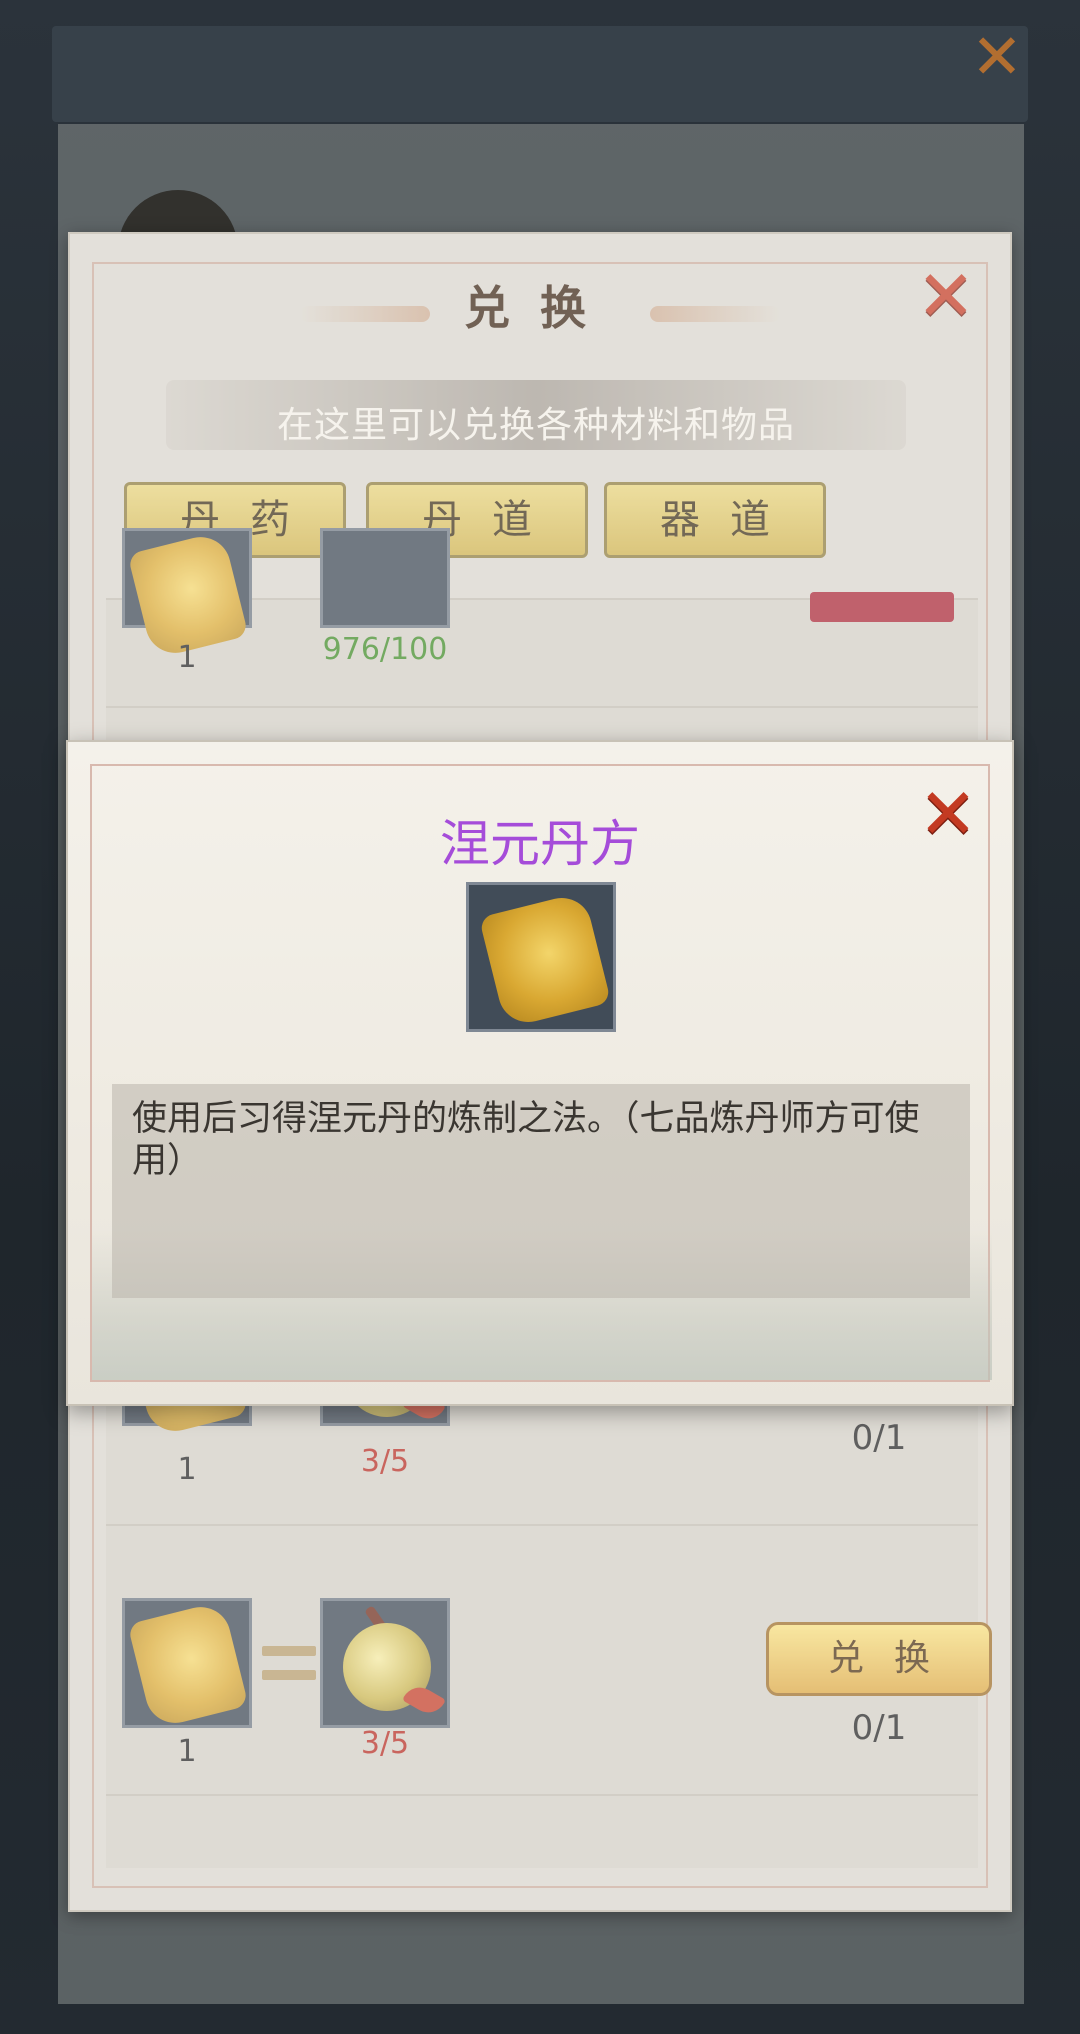 The width and height of the screenshot is (1080, 2034). I want to click on equals-icon, so click(289, 1664).